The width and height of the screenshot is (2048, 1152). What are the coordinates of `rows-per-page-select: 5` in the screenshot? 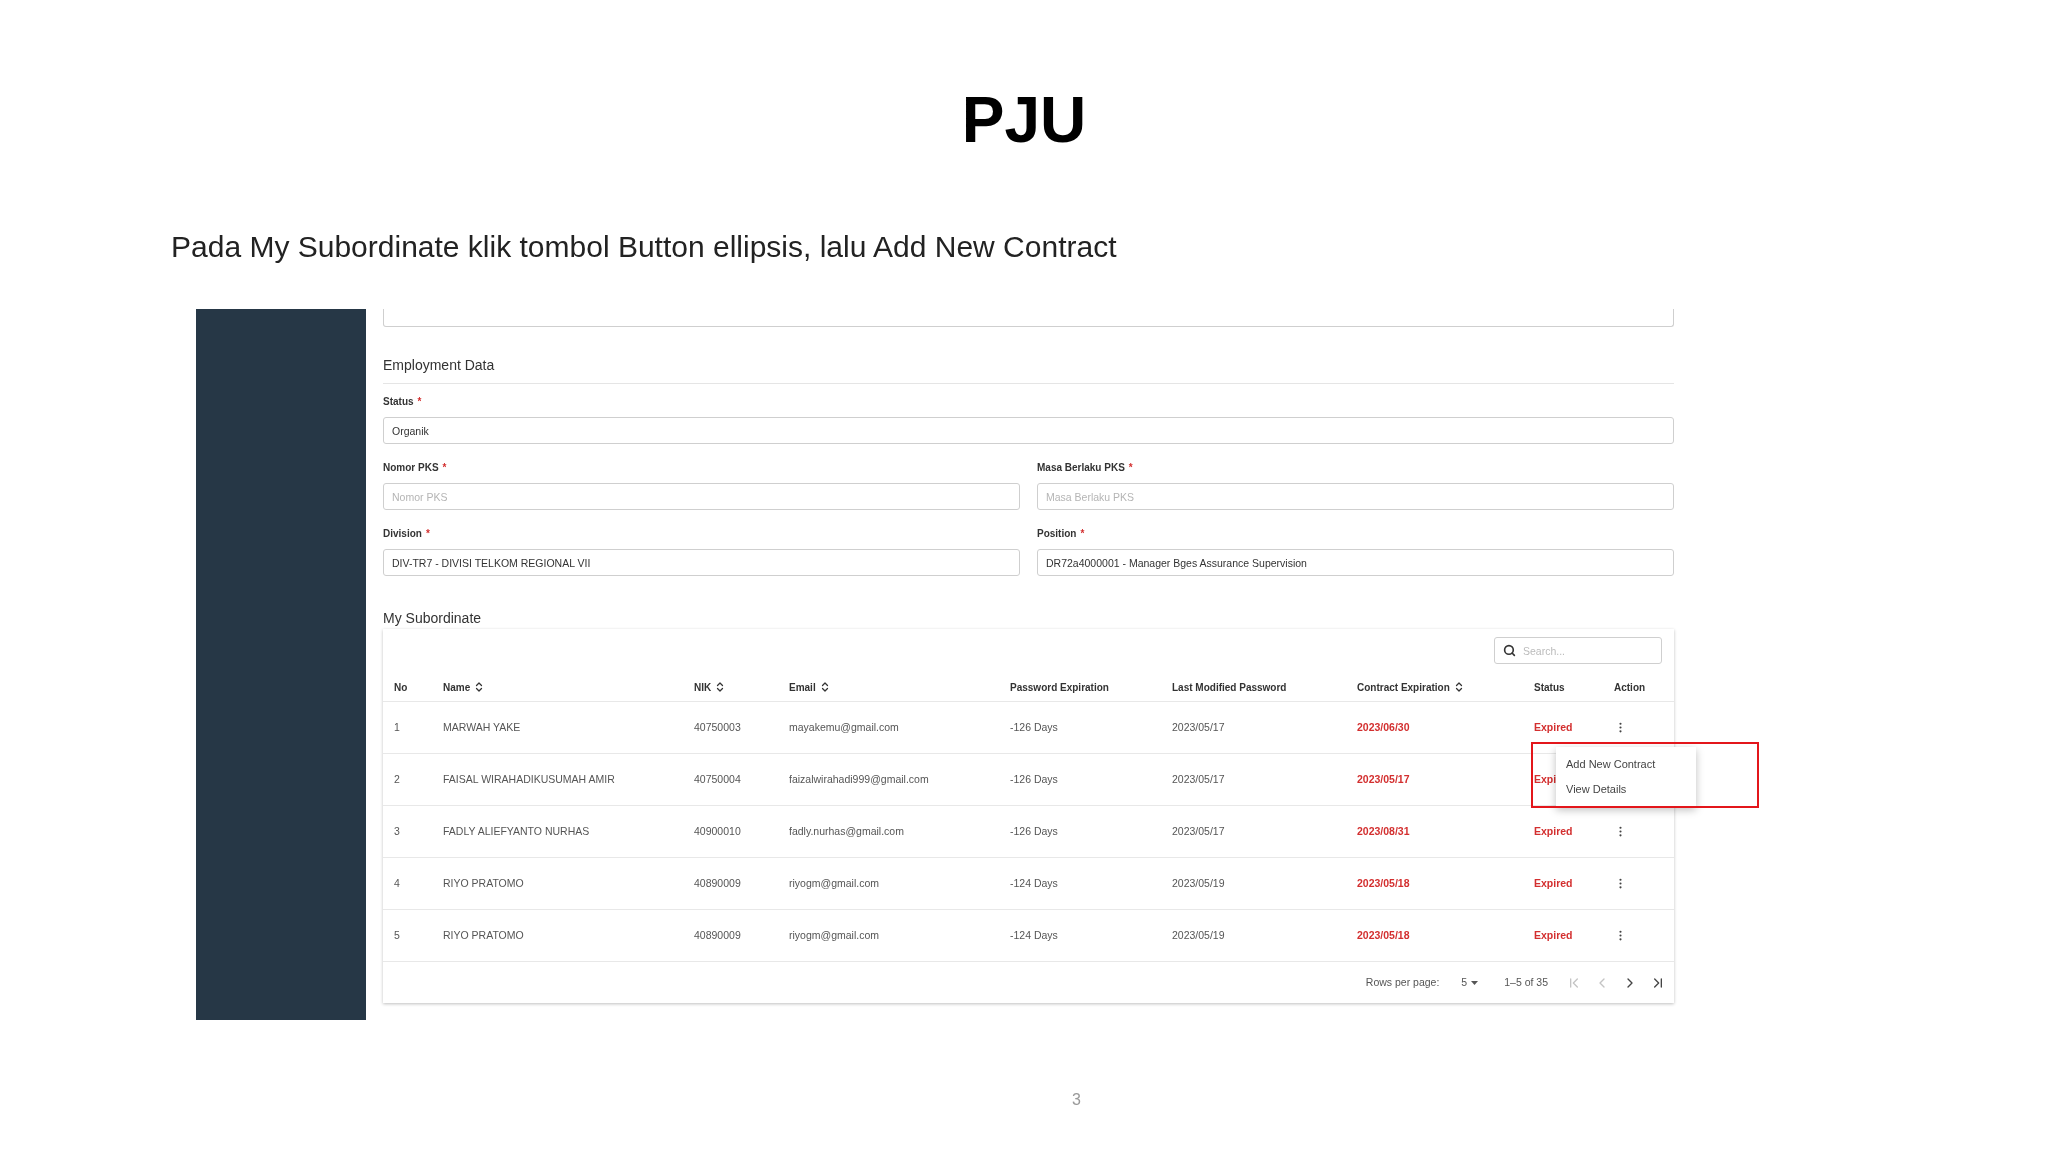 It's located at (1470, 982).